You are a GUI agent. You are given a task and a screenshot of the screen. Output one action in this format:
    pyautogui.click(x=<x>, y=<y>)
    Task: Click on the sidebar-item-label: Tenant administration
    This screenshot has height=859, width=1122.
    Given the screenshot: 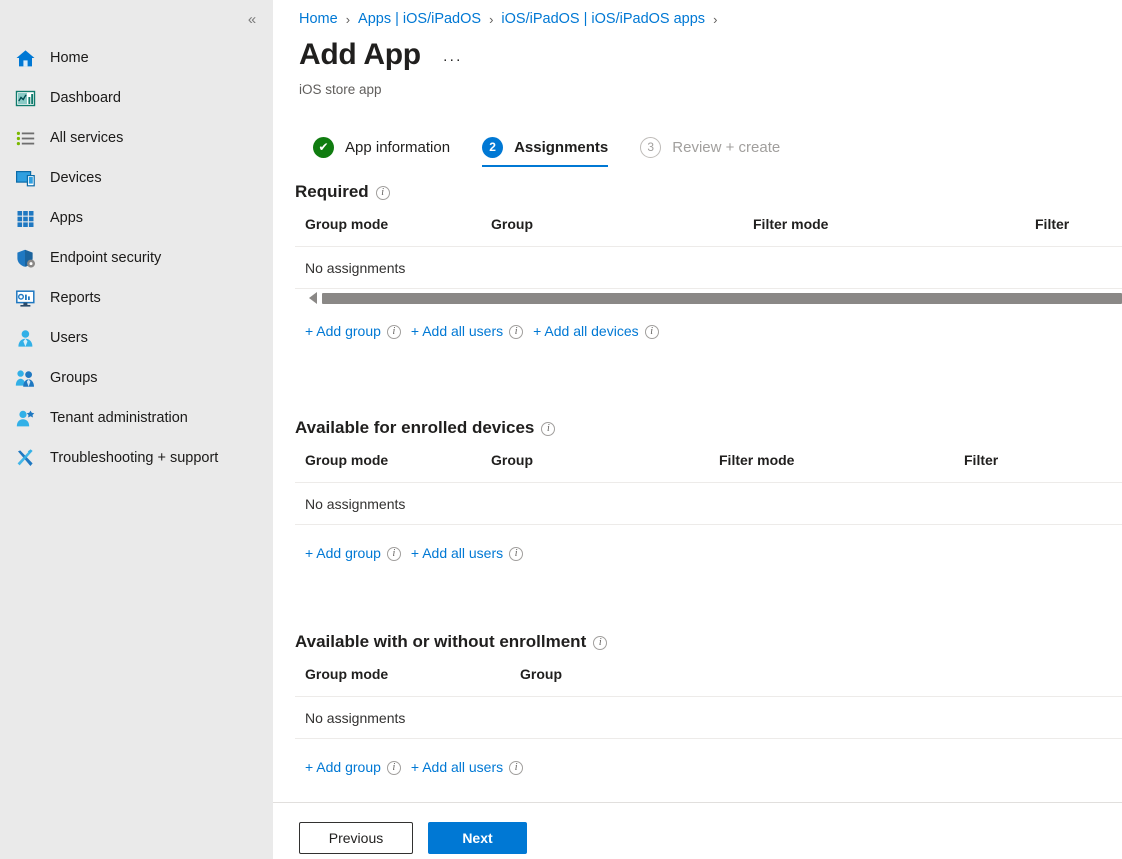 What is the action you would take?
    pyautogui.click(x=119, y=418)
    